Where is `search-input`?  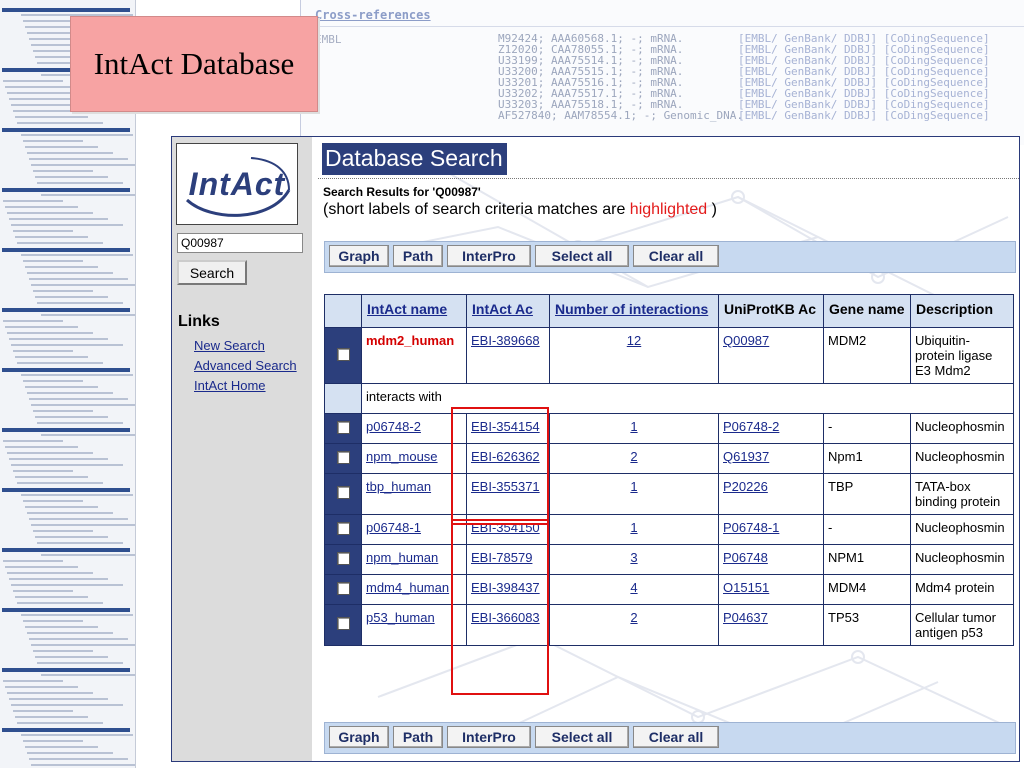
search-input is located at coordinates (240, 243).